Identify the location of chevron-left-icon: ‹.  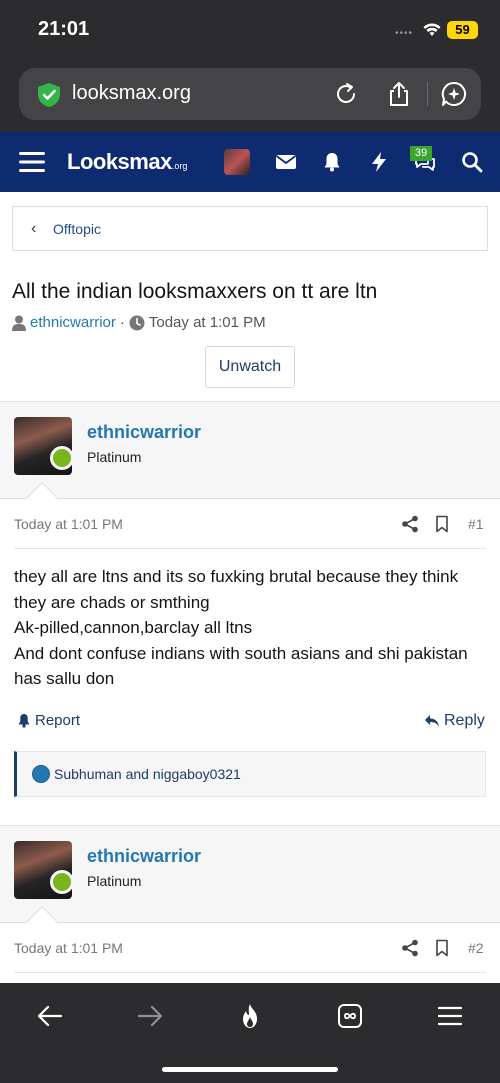
(34, 228).